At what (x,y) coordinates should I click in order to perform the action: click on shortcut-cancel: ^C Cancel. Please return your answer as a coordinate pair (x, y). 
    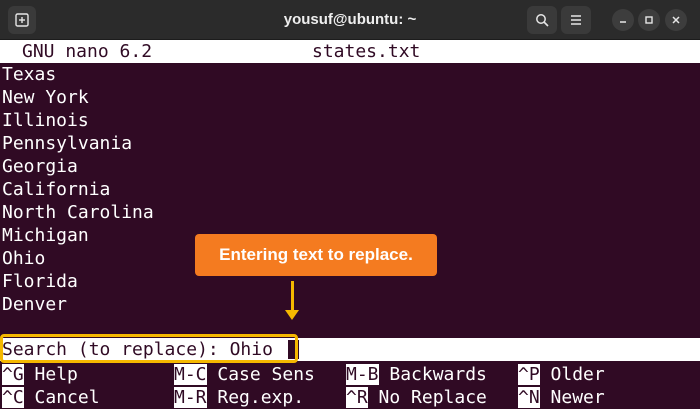
    Looking at the image, I should click on (51, 397).